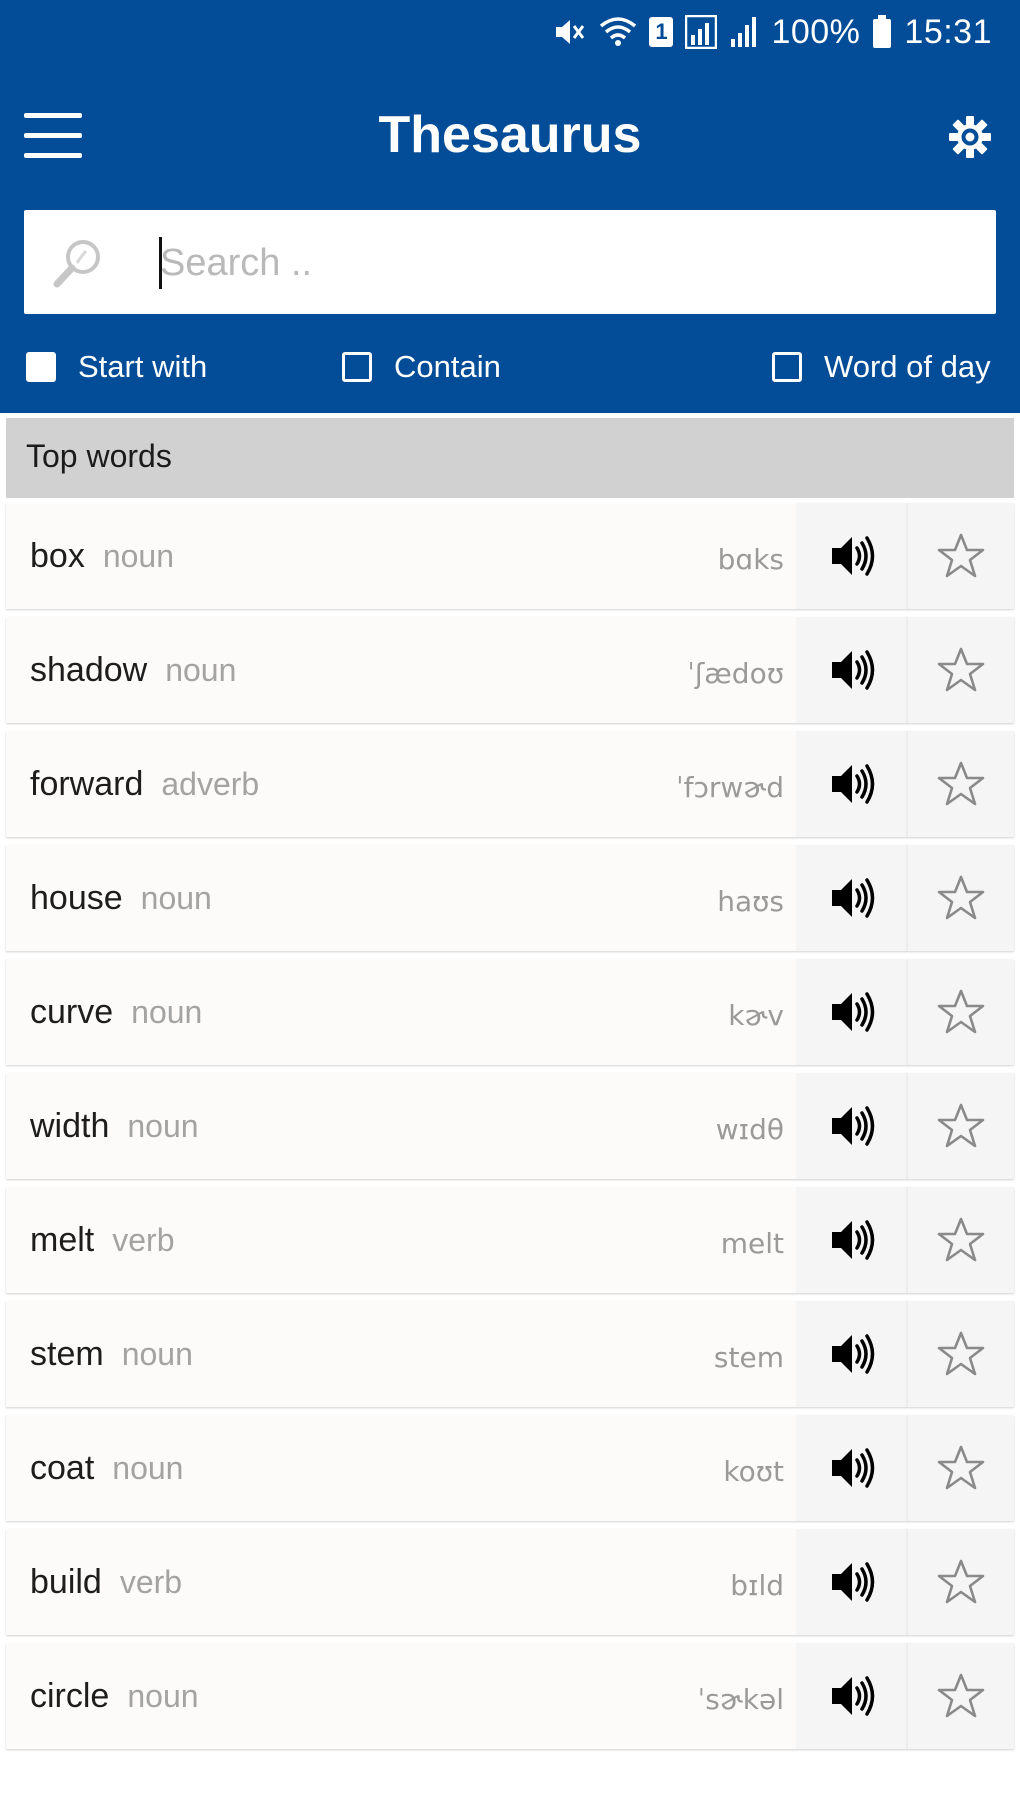  Describe the element at coordinates (618, 31) in the screenshot. I see `wifi-icon` at that location.